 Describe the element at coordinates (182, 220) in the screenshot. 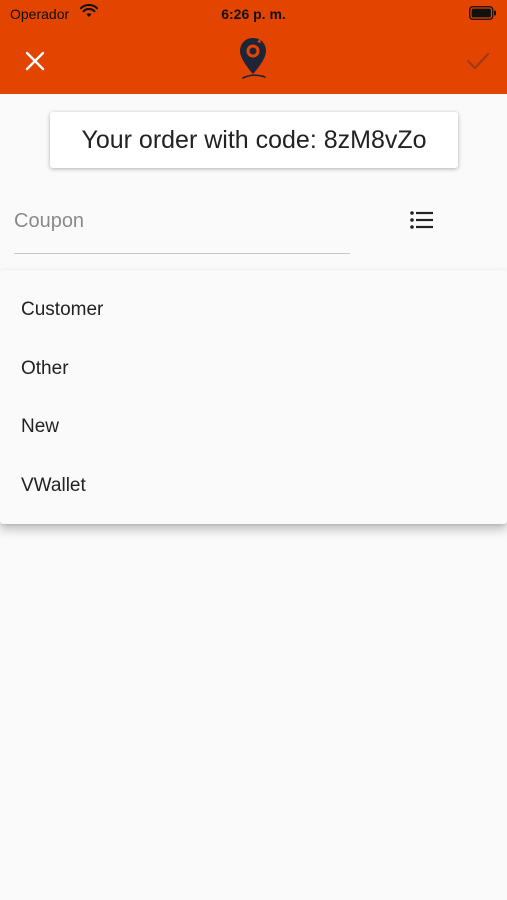

I see `coupon-input` at that location.